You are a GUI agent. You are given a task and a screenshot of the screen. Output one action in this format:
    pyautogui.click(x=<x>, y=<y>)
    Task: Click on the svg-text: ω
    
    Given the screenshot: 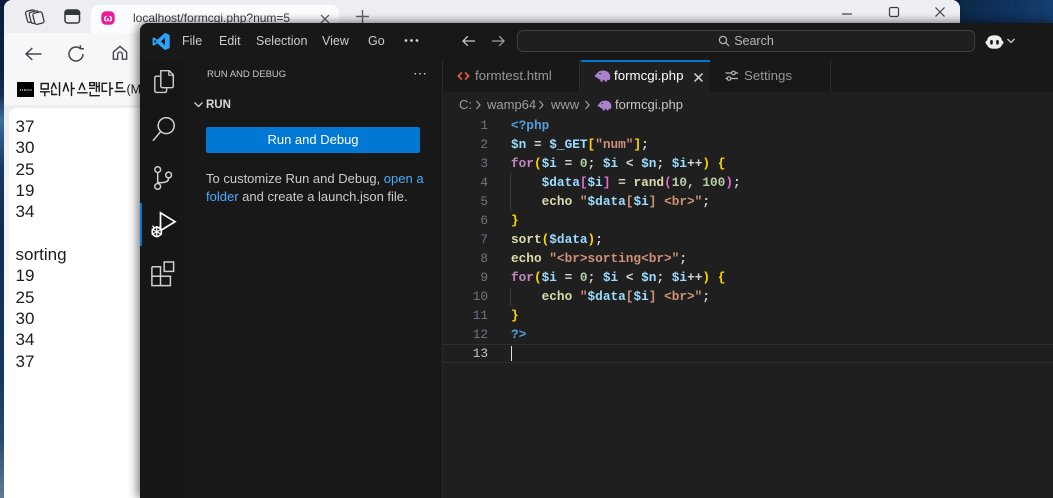 What is the action you would take?
    pyautogui.click(x=108, y=19)
    